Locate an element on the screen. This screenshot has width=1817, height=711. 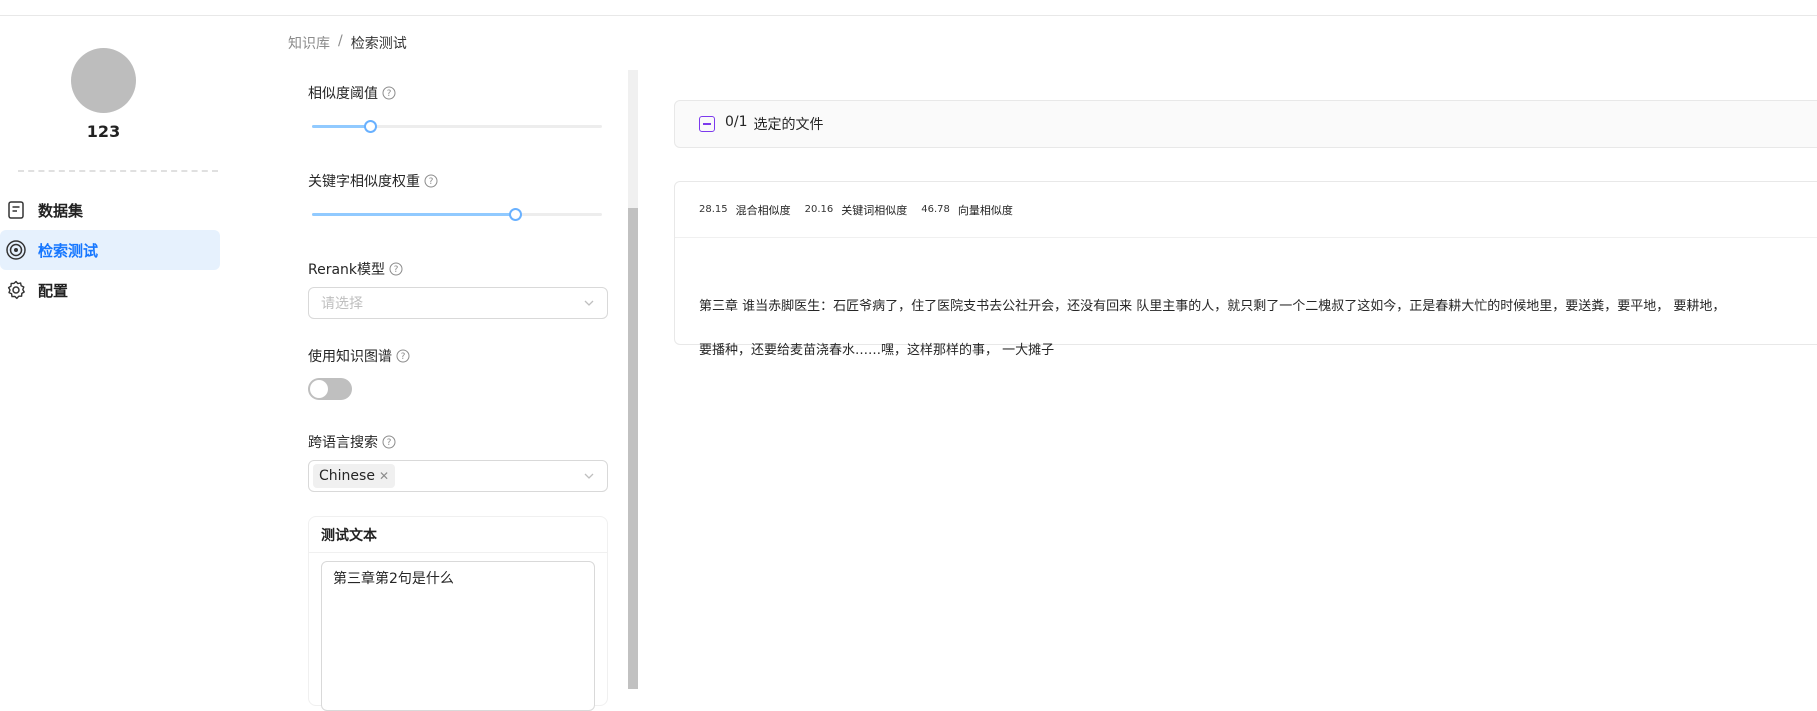
keyword-weight-slider is located at coordinates (457, 214).